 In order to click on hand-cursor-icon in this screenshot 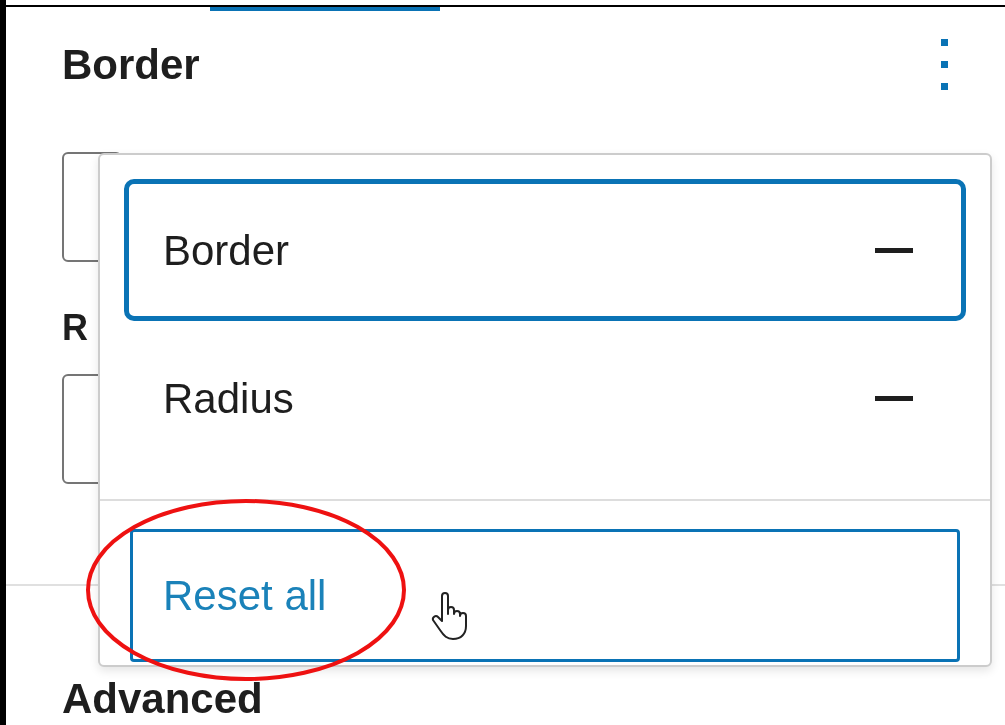, I will do `click(450, 617)`.